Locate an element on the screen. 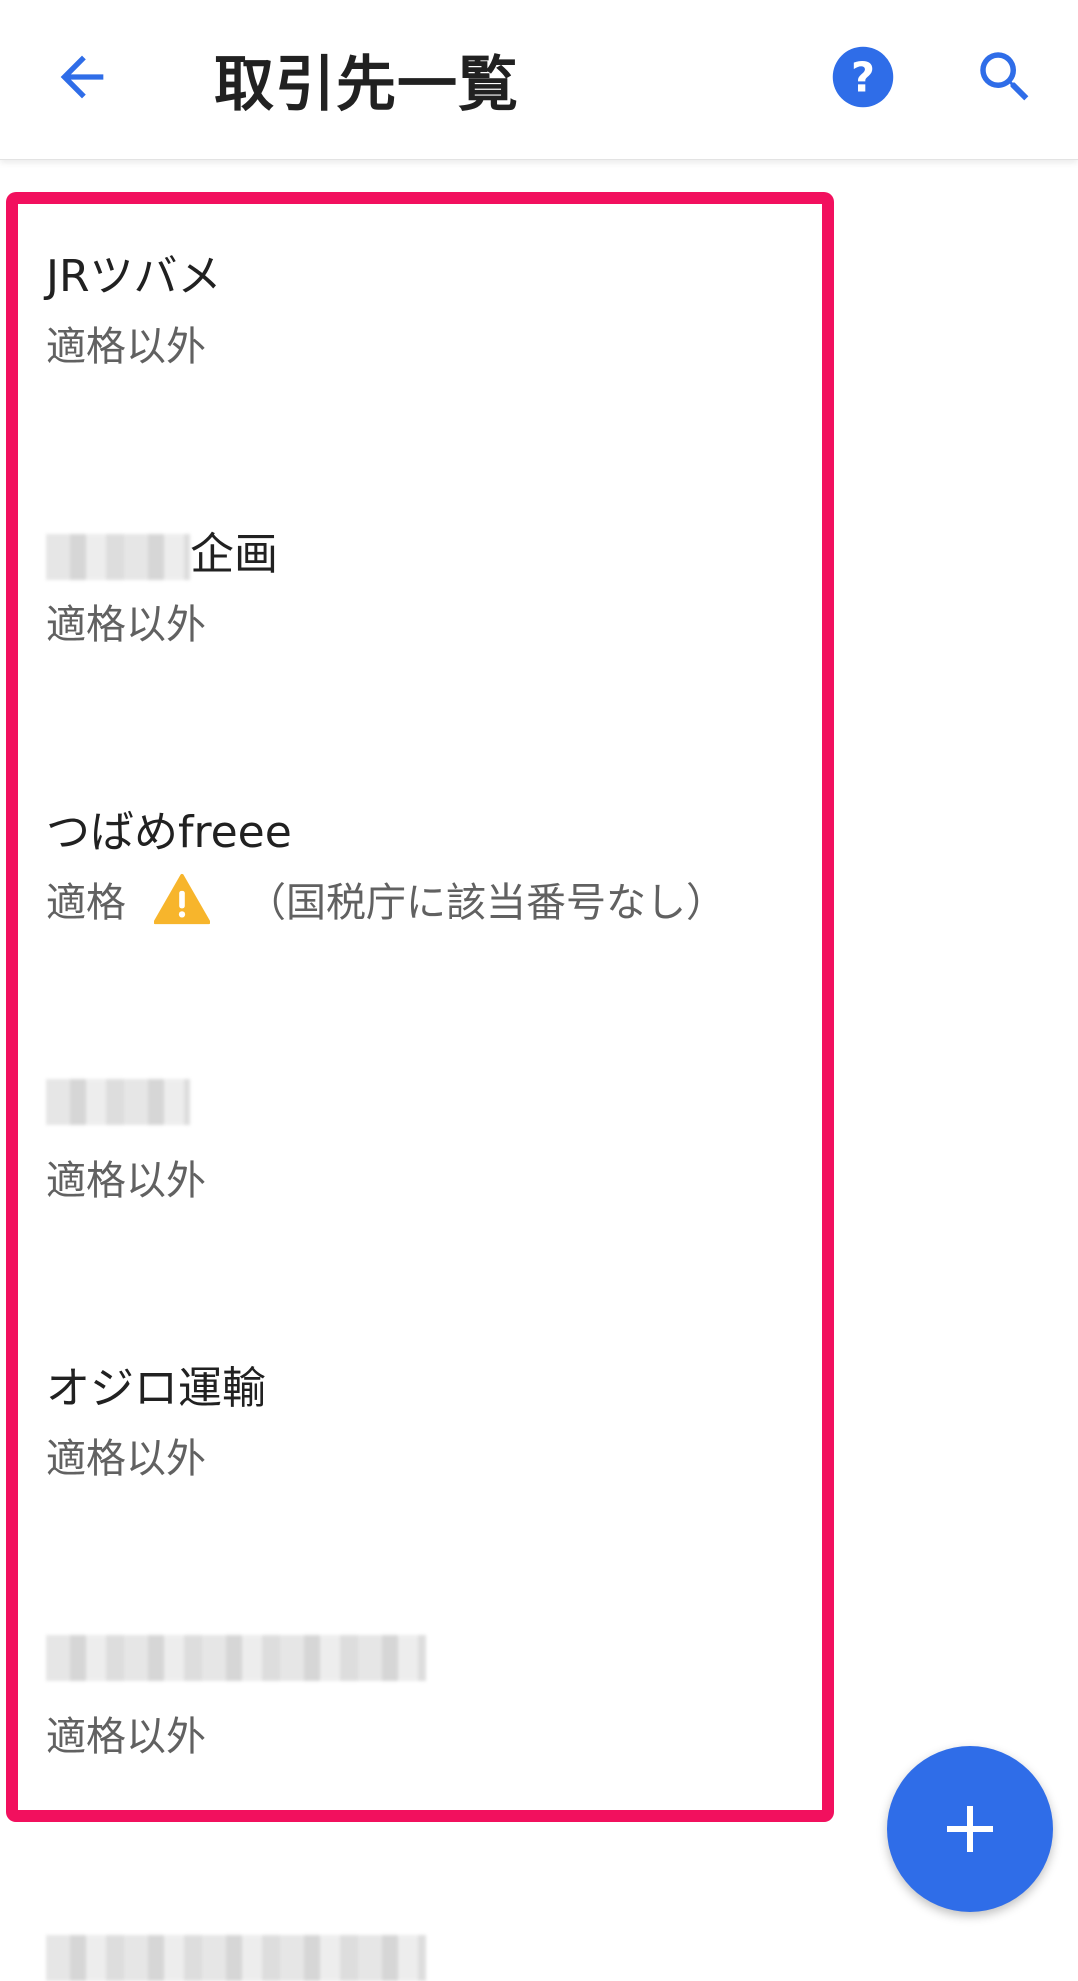  add-partner-button is located at coordinates (970, 1829).